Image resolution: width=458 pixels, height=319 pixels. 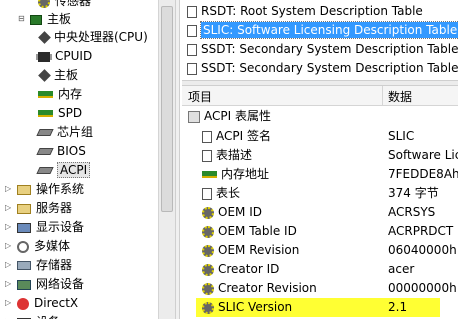 What do you see at coordinates (320, 11) in the screenshot?
I see `table-row: RSDT: Root System Description Table` at bounding box center [320, 11].